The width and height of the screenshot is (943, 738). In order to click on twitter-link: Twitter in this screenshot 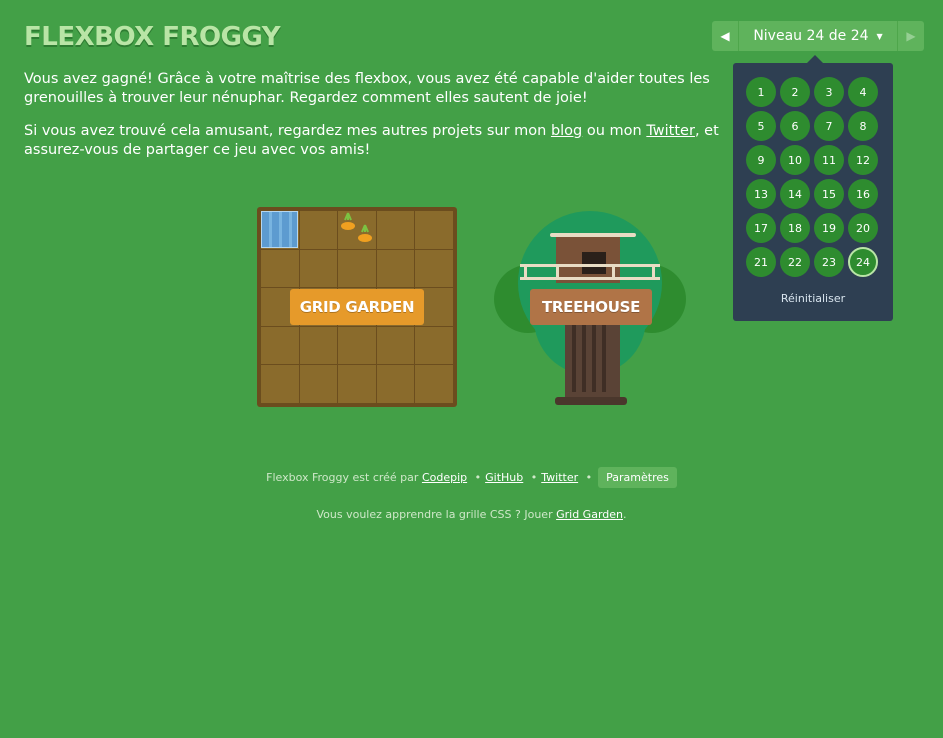, I will do `click(670, 131)`.